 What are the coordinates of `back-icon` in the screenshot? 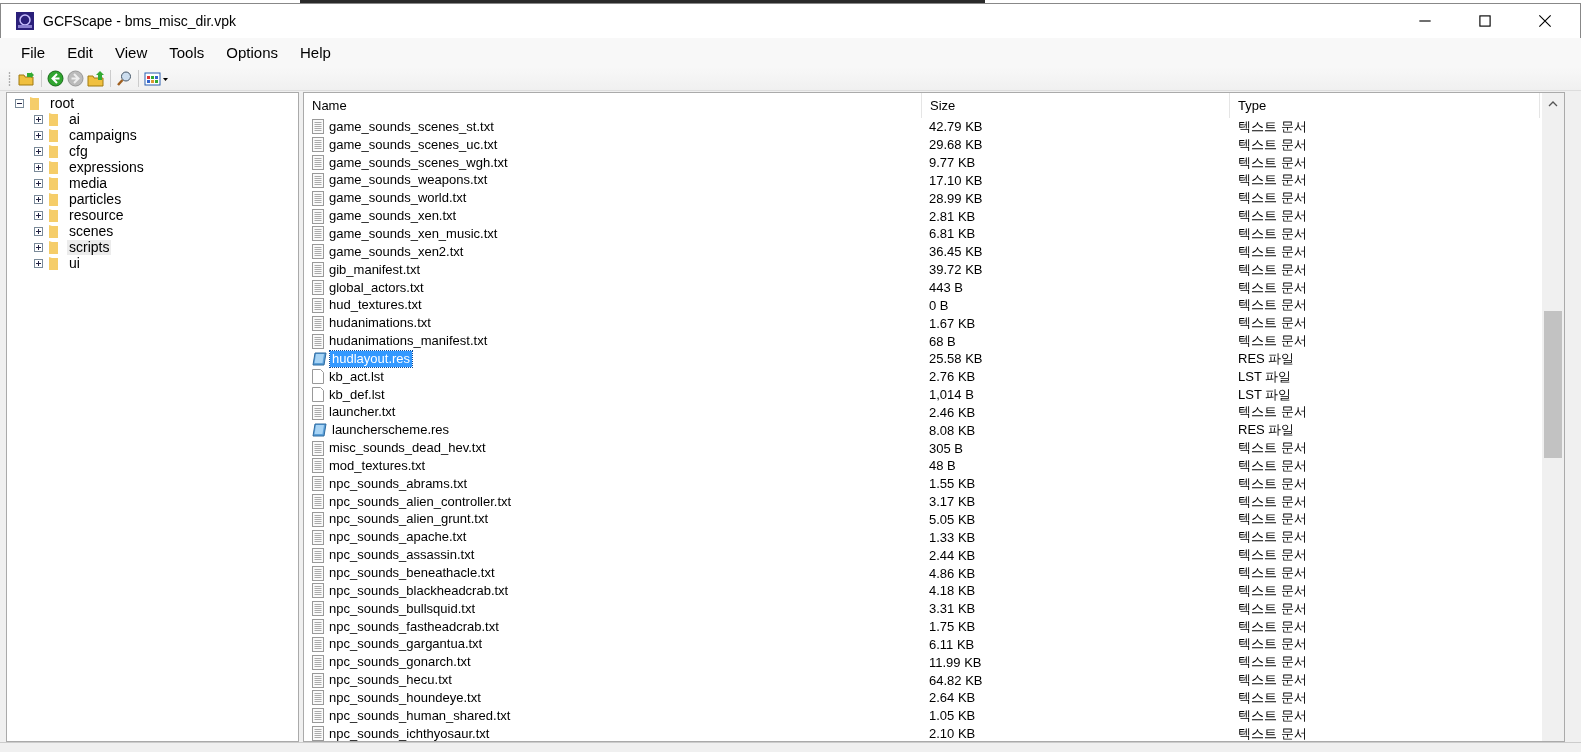 It's located at (55, 78).